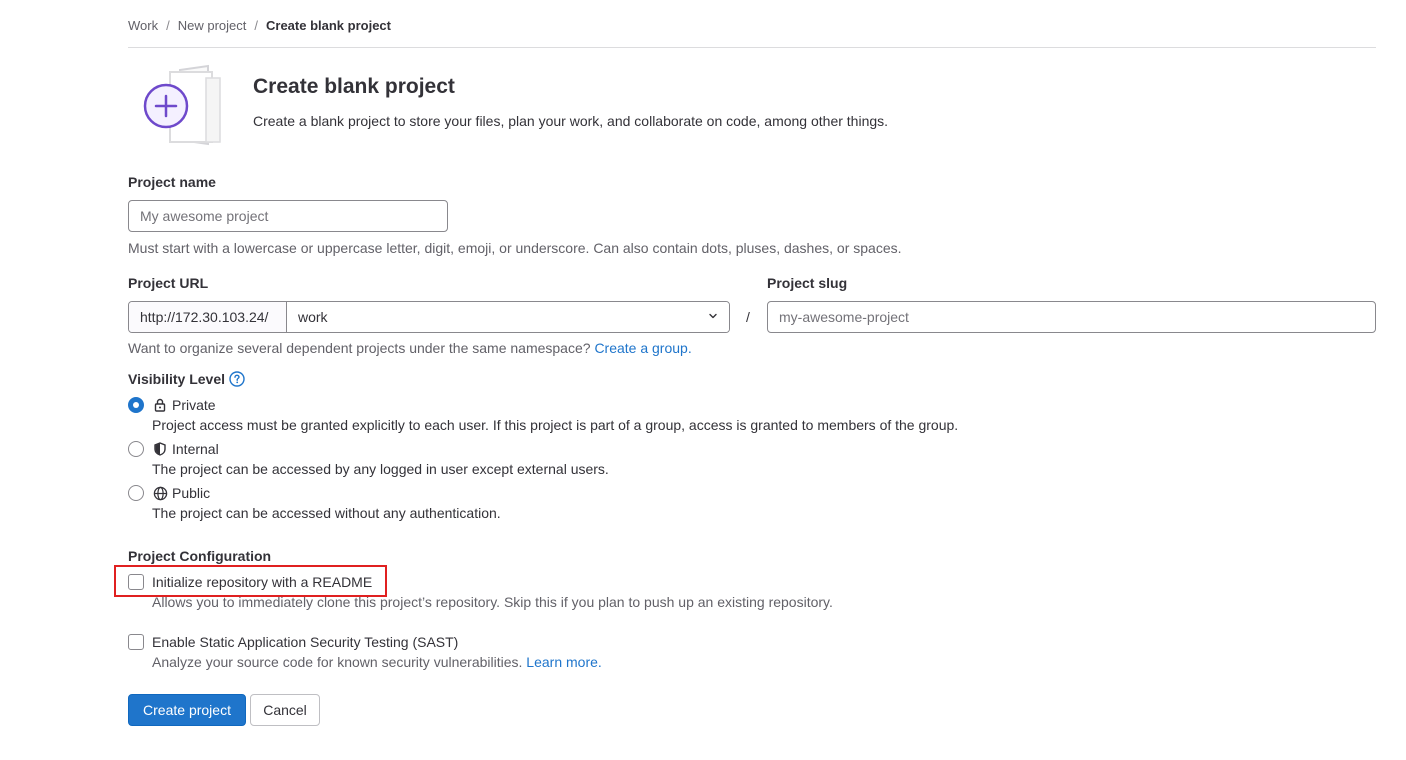 This screenshot has height=760, width=1406. What do you see at coordinates (168, 283) in the screenshot?
I see `project-url-label: Project URL` at bounding box center [168, 283].